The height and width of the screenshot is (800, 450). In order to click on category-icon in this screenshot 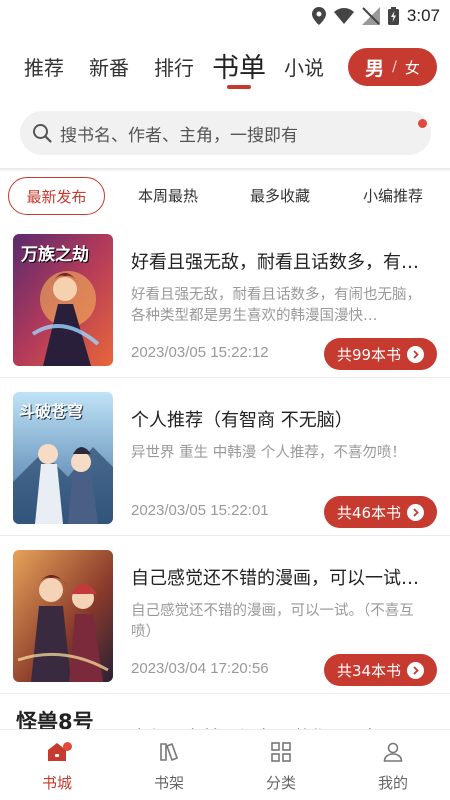, I will do `click(281, 752)`.